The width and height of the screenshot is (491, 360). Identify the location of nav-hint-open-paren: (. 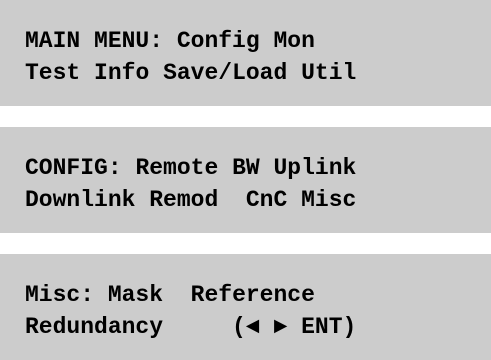
(239, 327).